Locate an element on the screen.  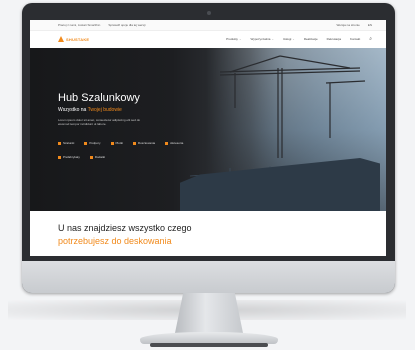
topbar-link: Sprawdź opcje dla tej wersji is located at coordinates (126, 25).